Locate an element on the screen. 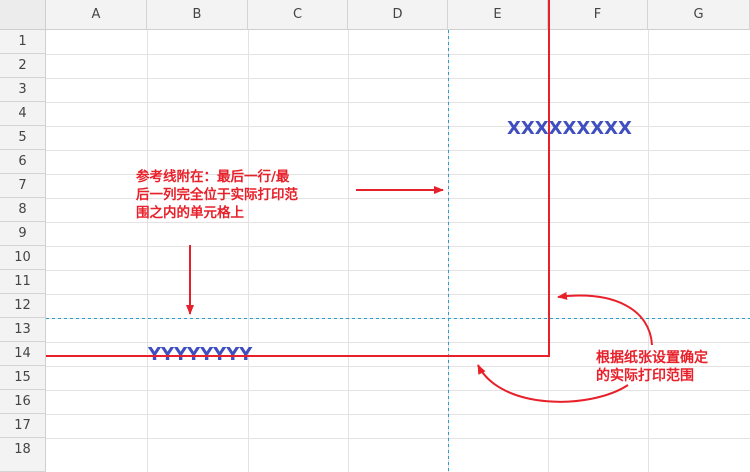  print-range-note-line-2: 的实际打印范围 is located at coordinates (645, 376).